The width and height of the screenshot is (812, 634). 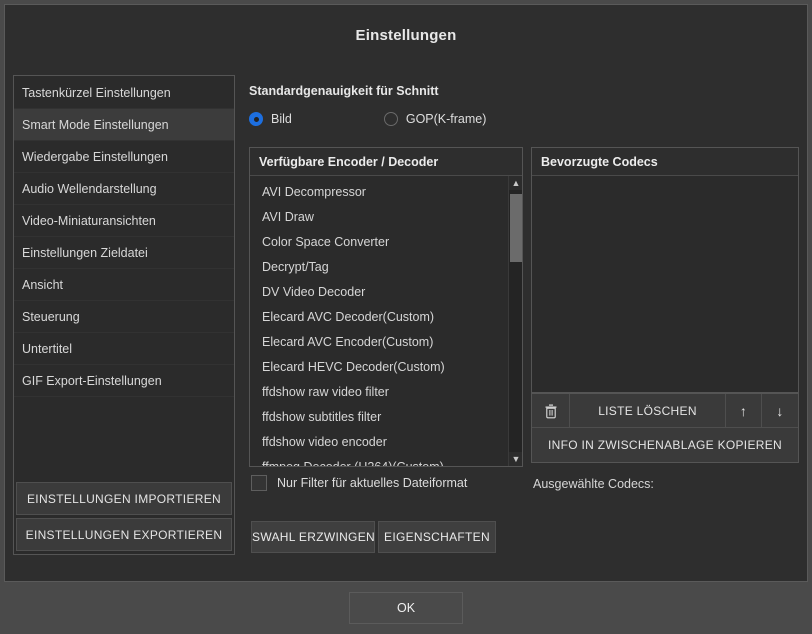 I want to click on sidebar-item-zieldatei: Einstellungen Zieldatei, so click(x=124, y=253).